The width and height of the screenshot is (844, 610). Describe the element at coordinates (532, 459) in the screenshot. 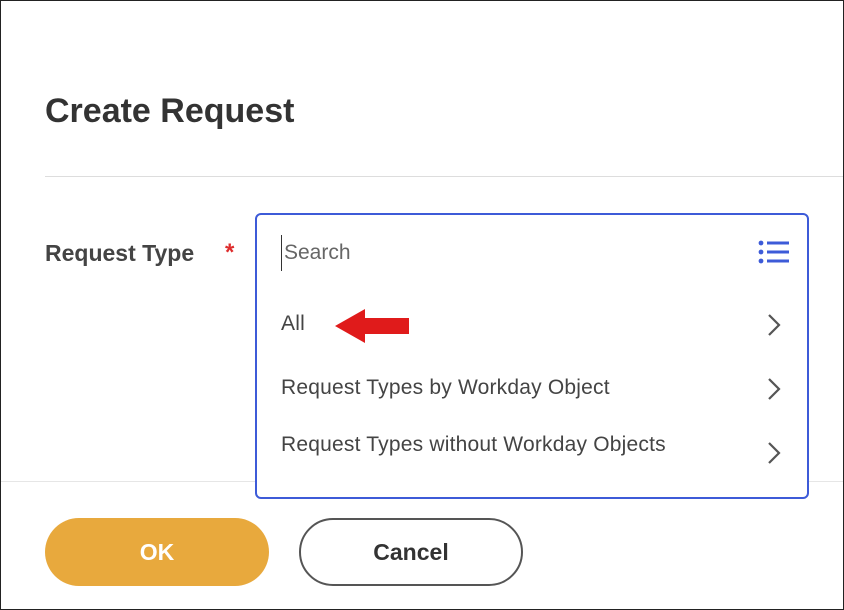

I see `option-without-workday-objects: Request Types without Workday Objects` at that location.